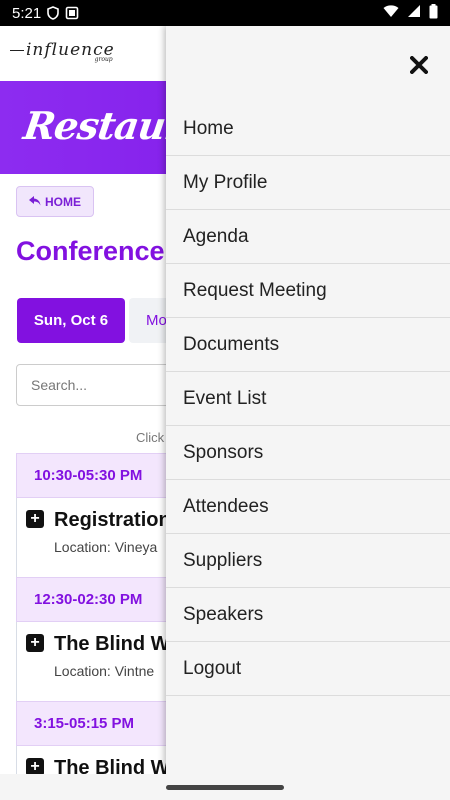  I want to click on status-bar: 5:21, so click(225, 13).